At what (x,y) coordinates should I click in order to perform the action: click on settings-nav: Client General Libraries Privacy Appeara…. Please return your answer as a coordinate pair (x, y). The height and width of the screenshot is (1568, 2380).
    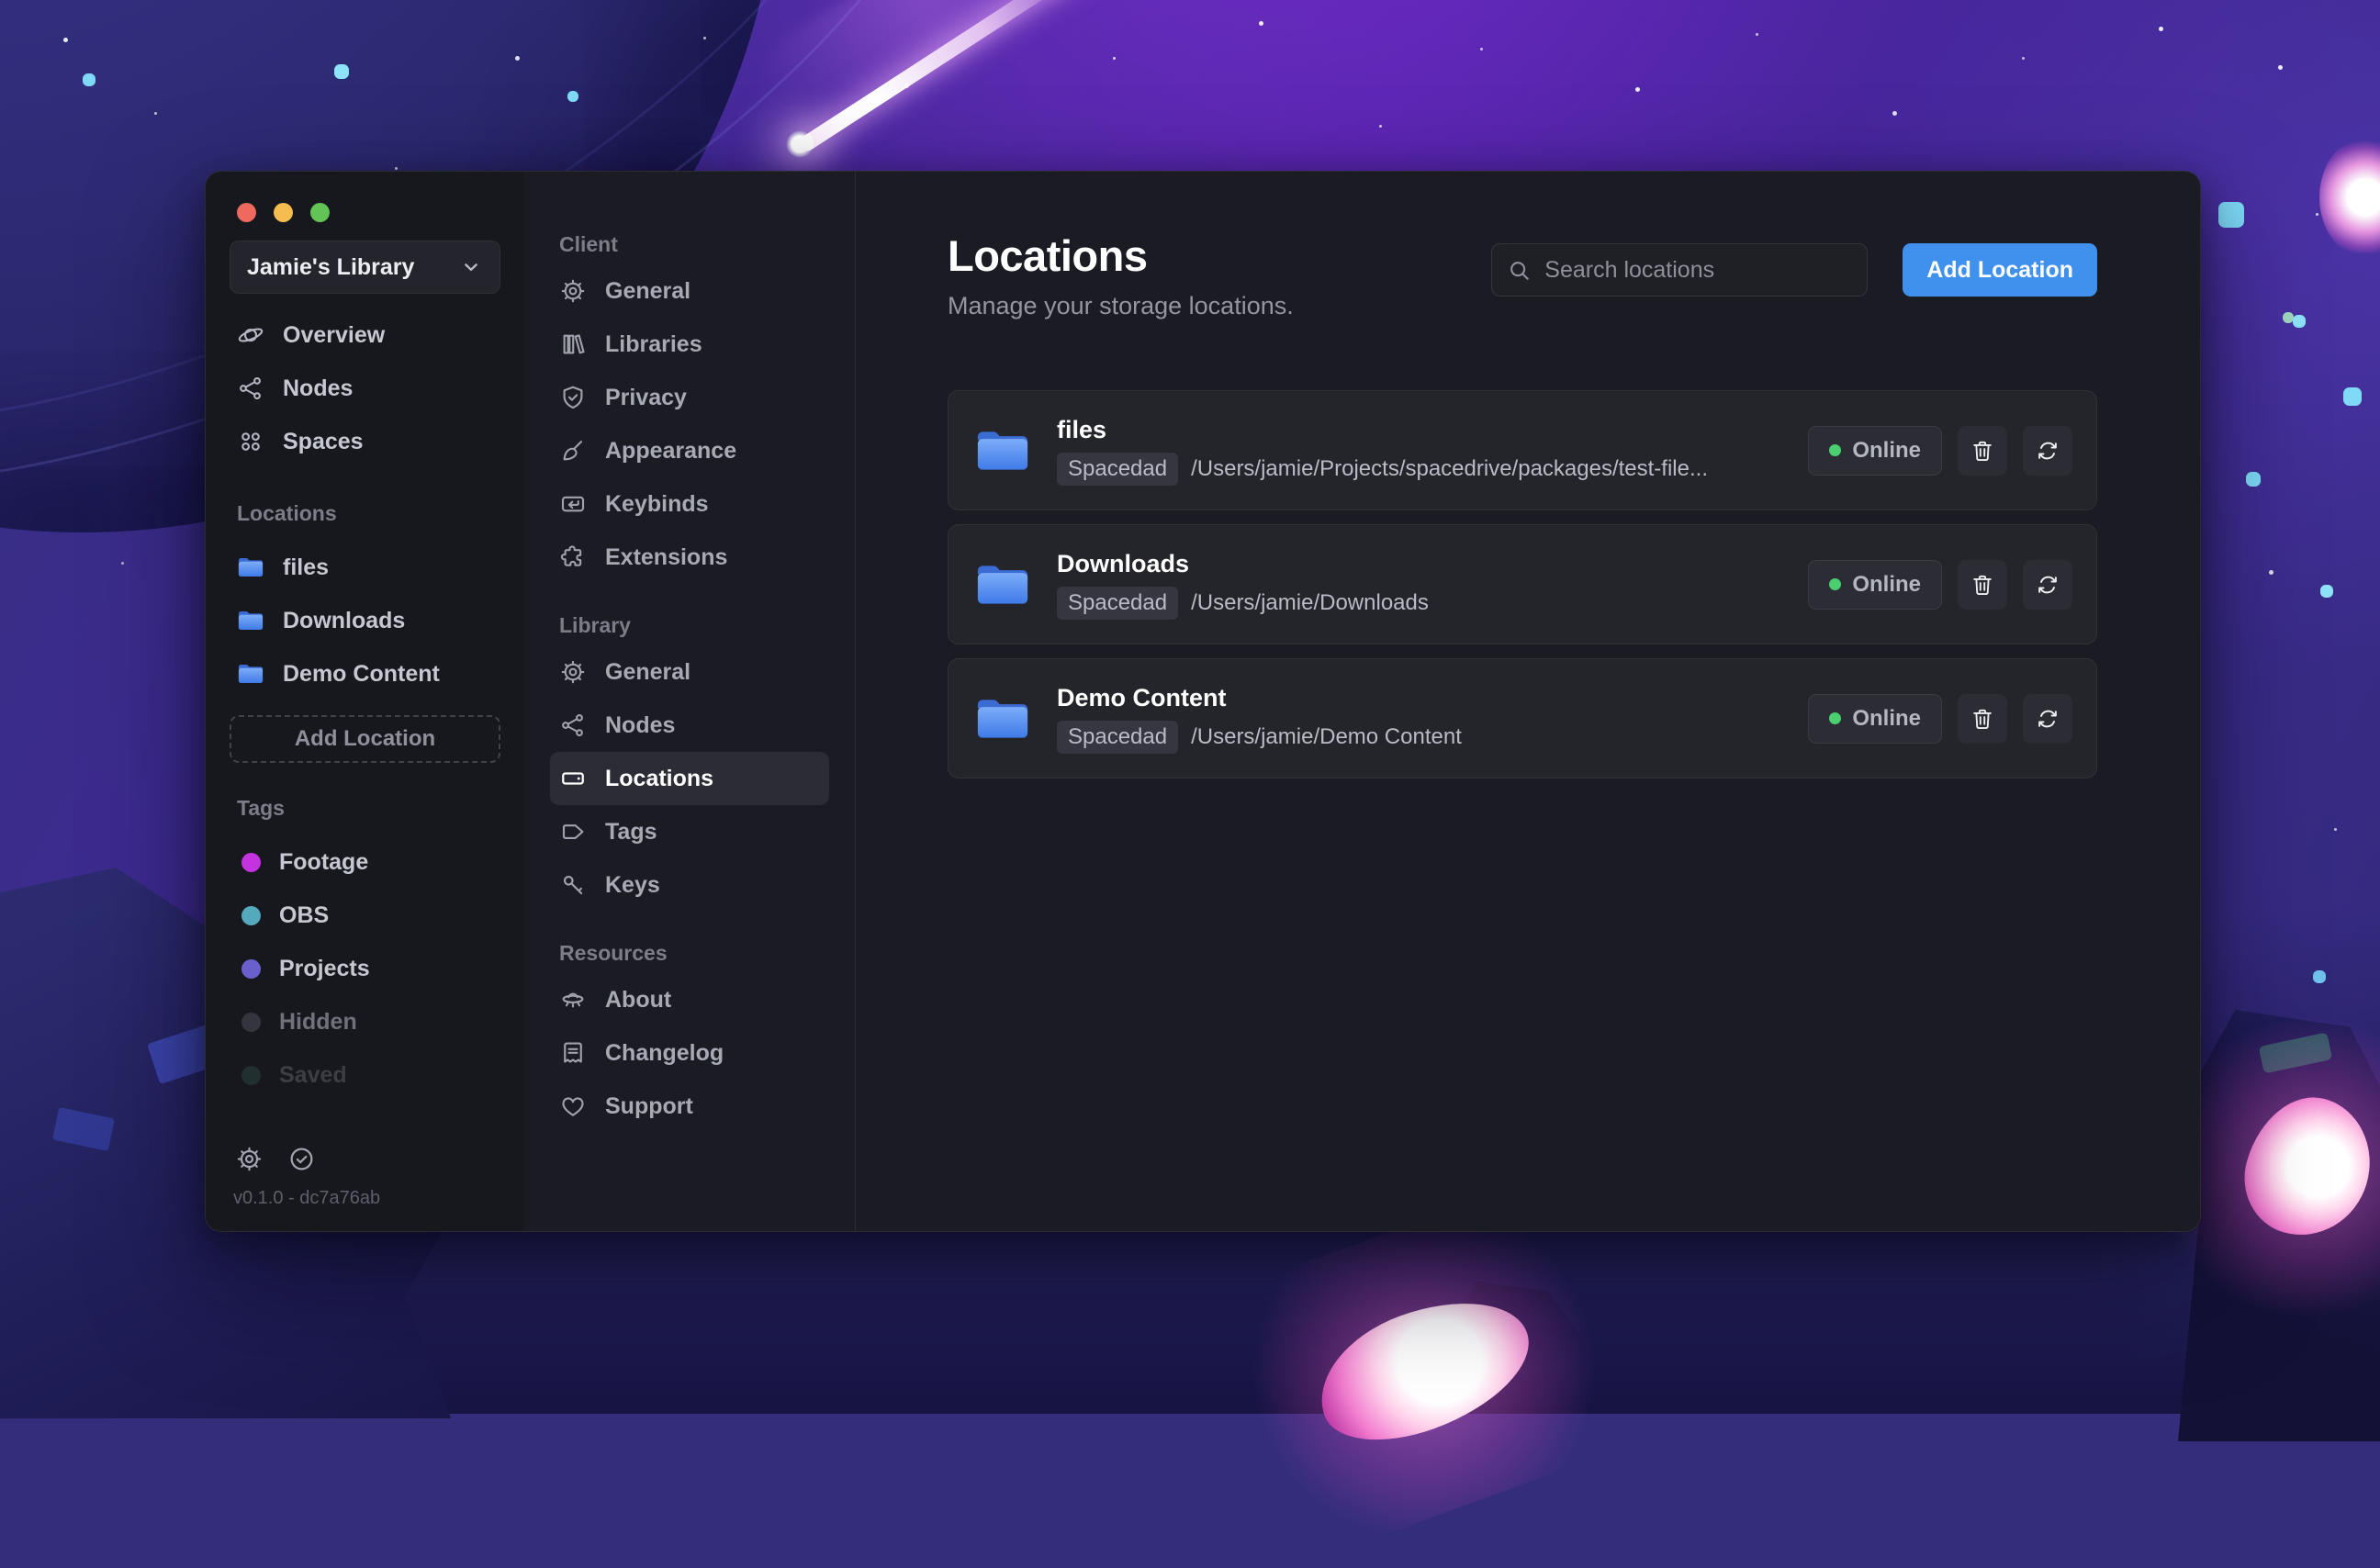
    Looking at the image, I should click on (690, 701).